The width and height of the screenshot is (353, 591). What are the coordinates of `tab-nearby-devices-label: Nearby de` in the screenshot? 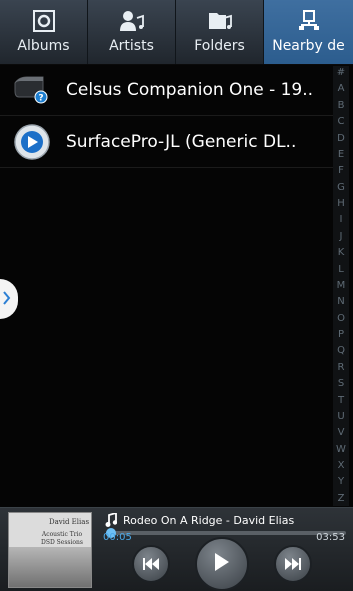 It's located at (308, 46).